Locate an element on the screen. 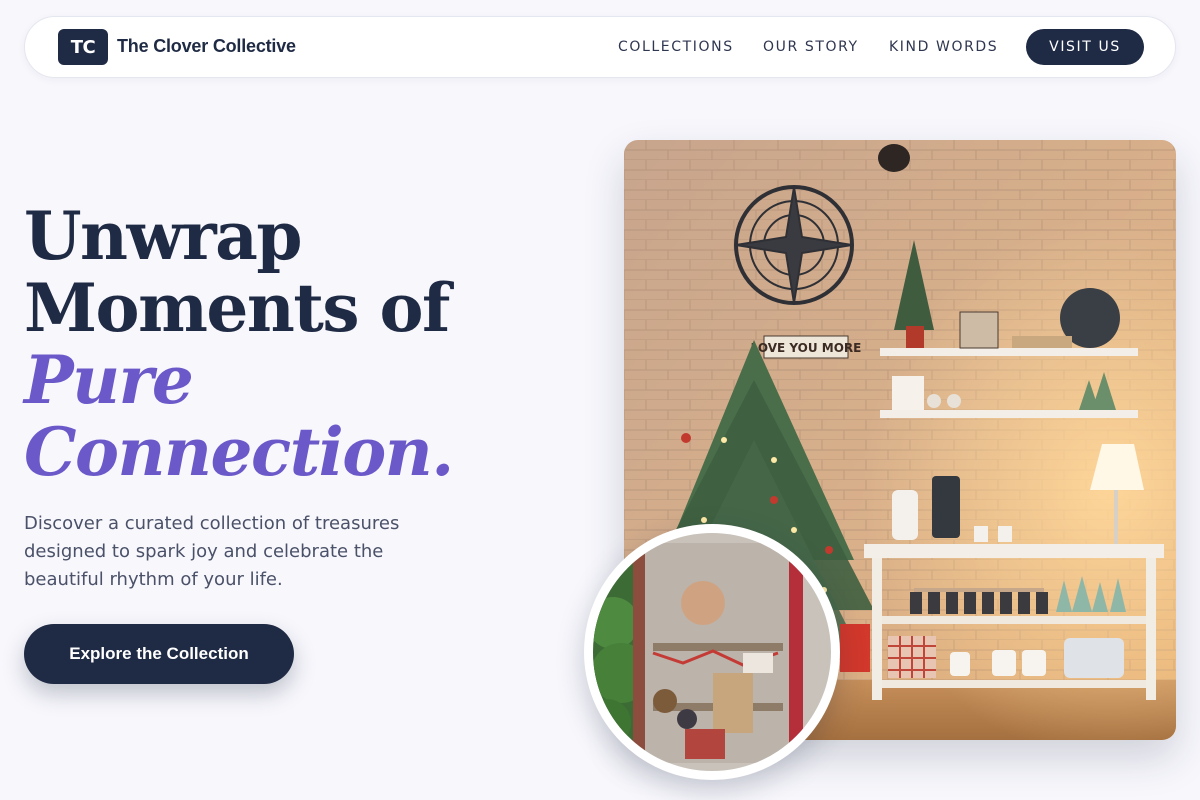  compass-decor is located at coordinates (794, 245).